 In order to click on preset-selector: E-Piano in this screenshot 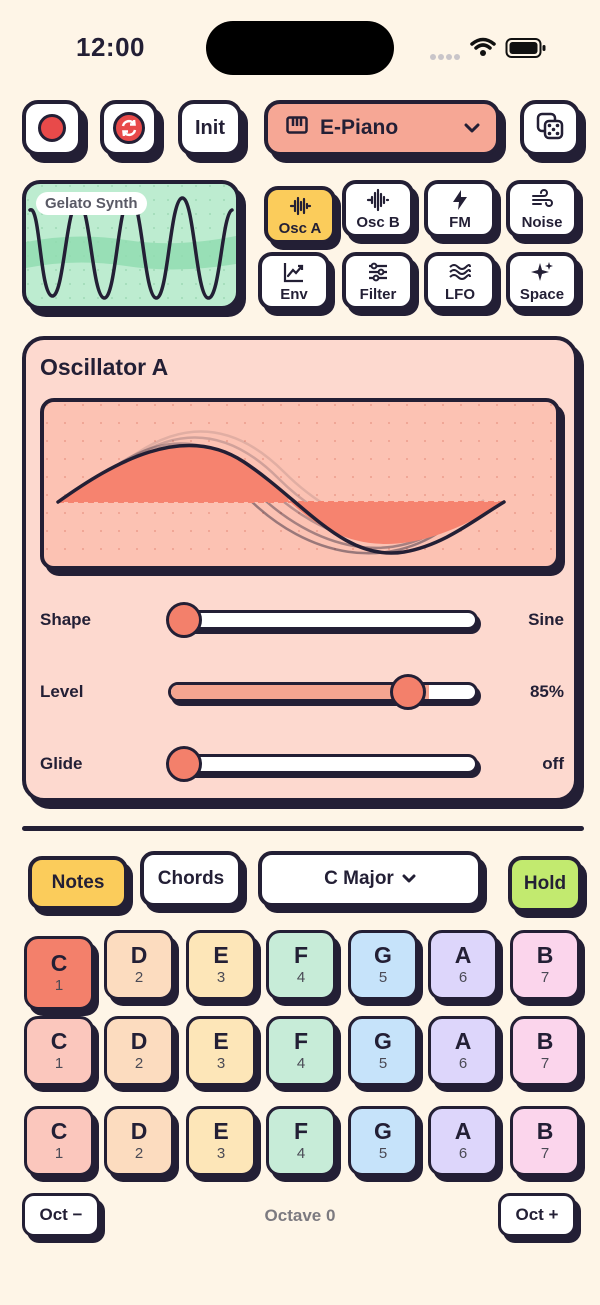, I will do `click(382, 128)`.